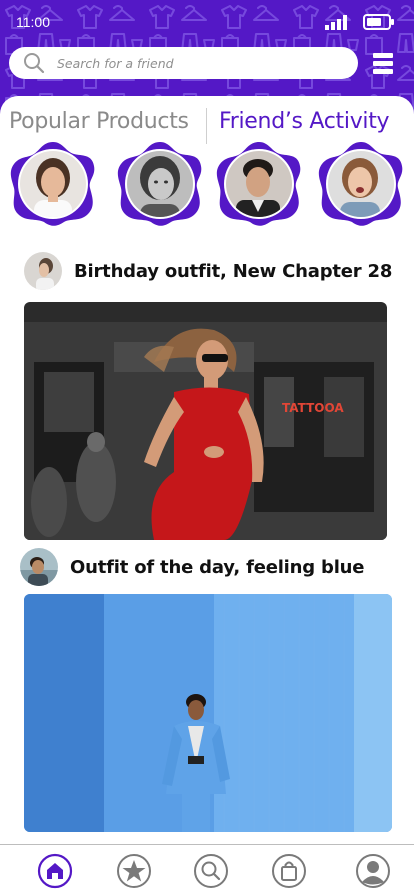  I want to click on tattoo-sign: TATTOOA, so click(313, 408).